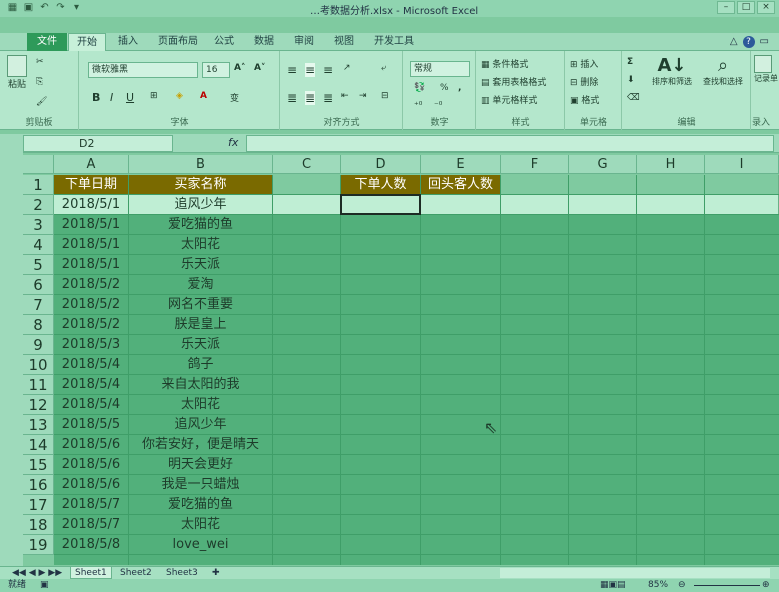 The image size is (779, 592). I want to click on fill-icon: ⬇, so click(631, 80).